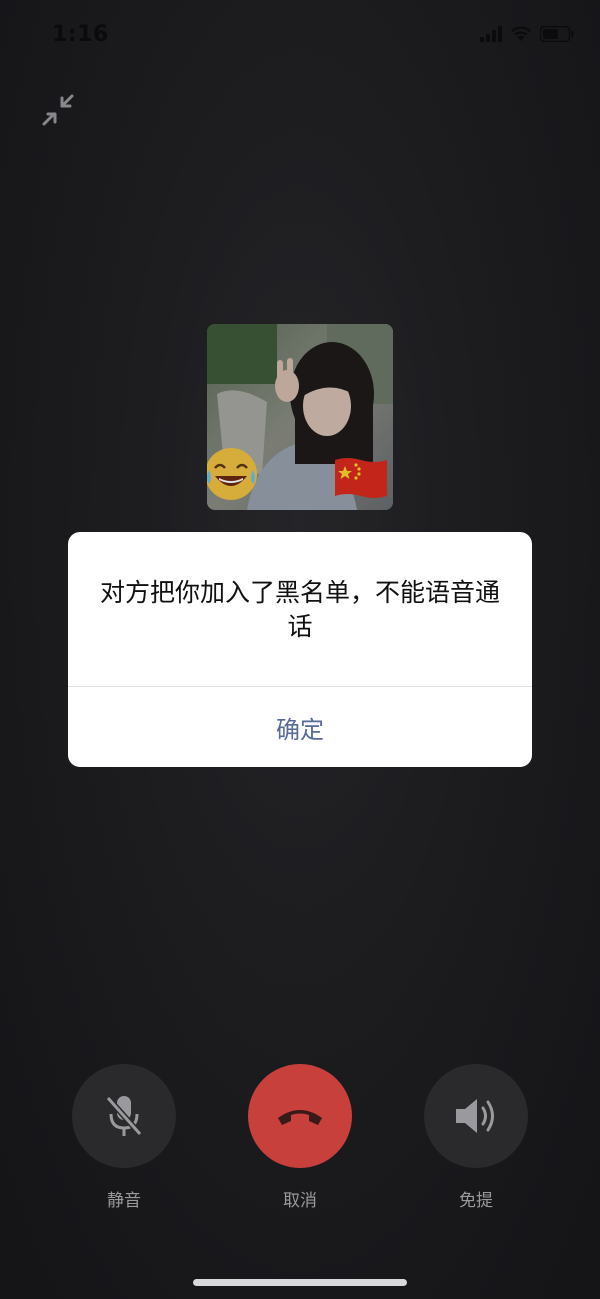 This screenshot has height=1299, width=600. I want to click on alert-dialog: 对方把你加入了黑名单，不能语音通话 确定, so click(300, 649).